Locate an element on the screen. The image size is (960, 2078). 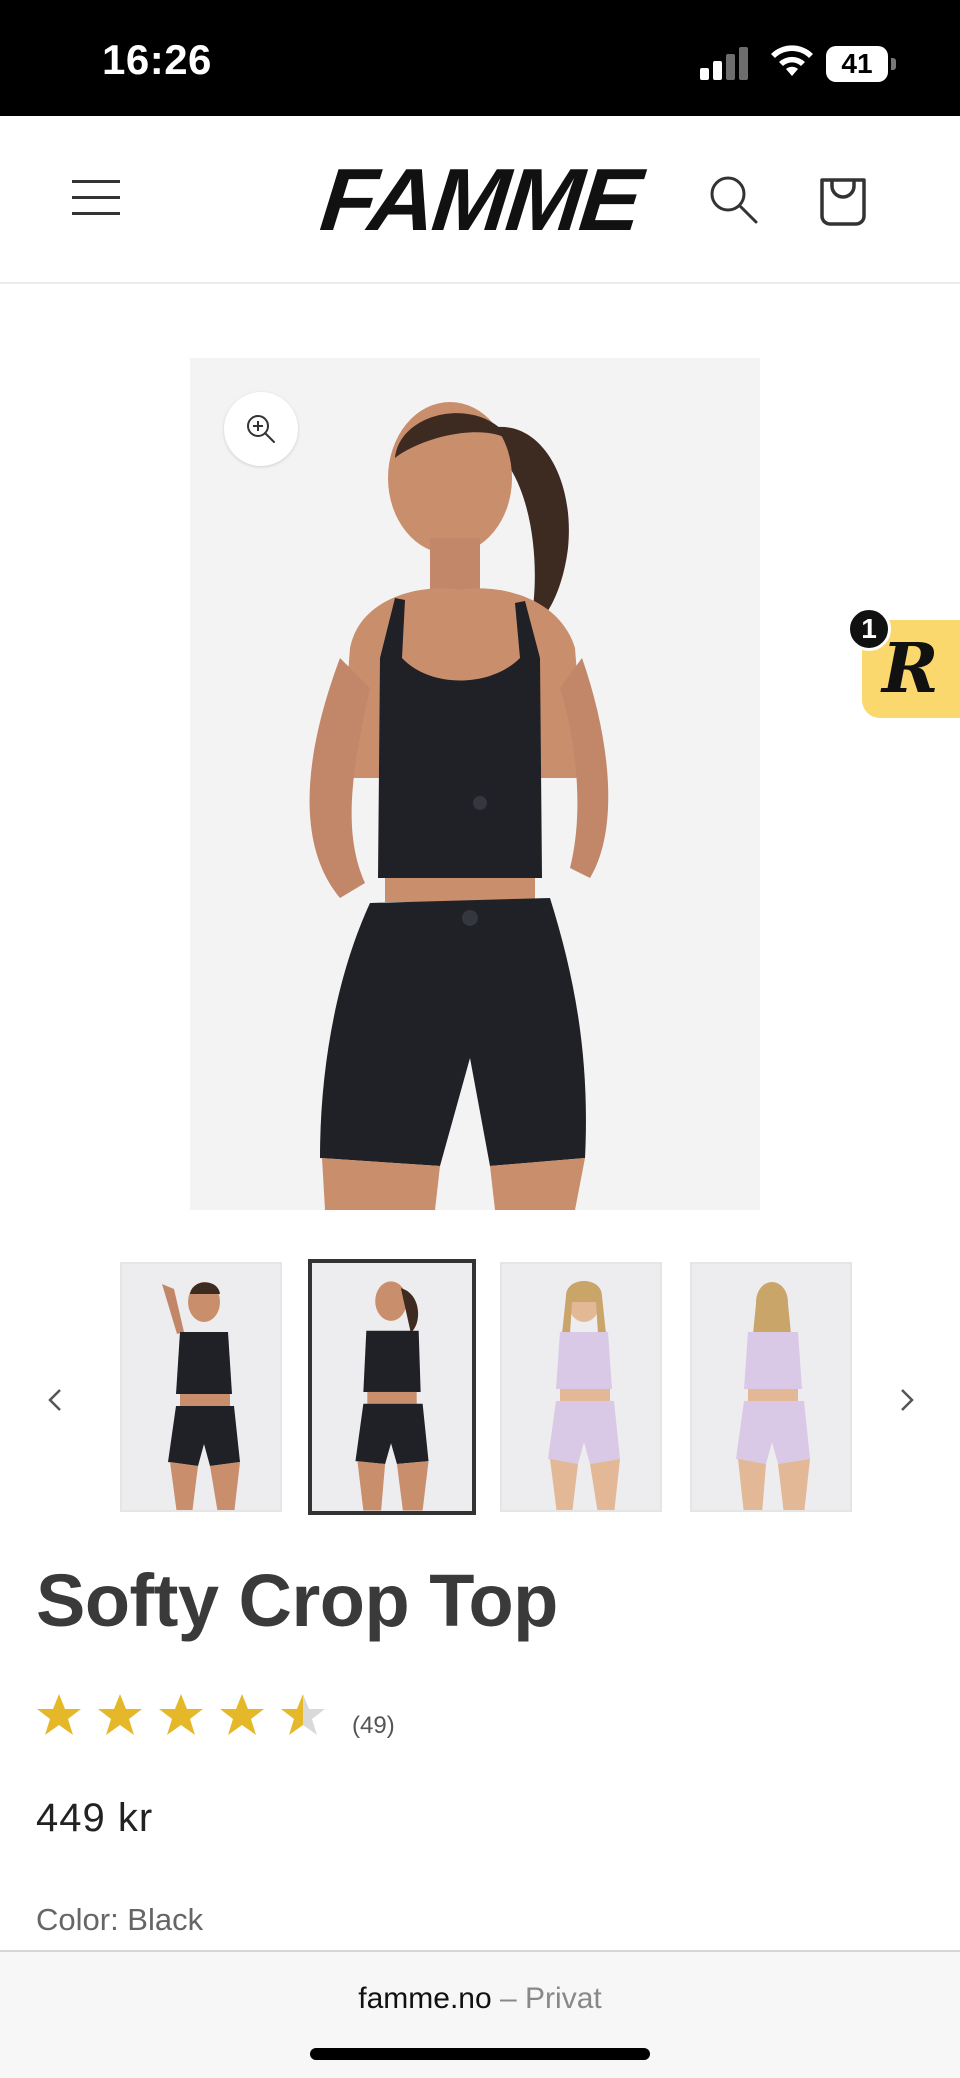
battery-level: 41 is located at coordinates (857, 63).